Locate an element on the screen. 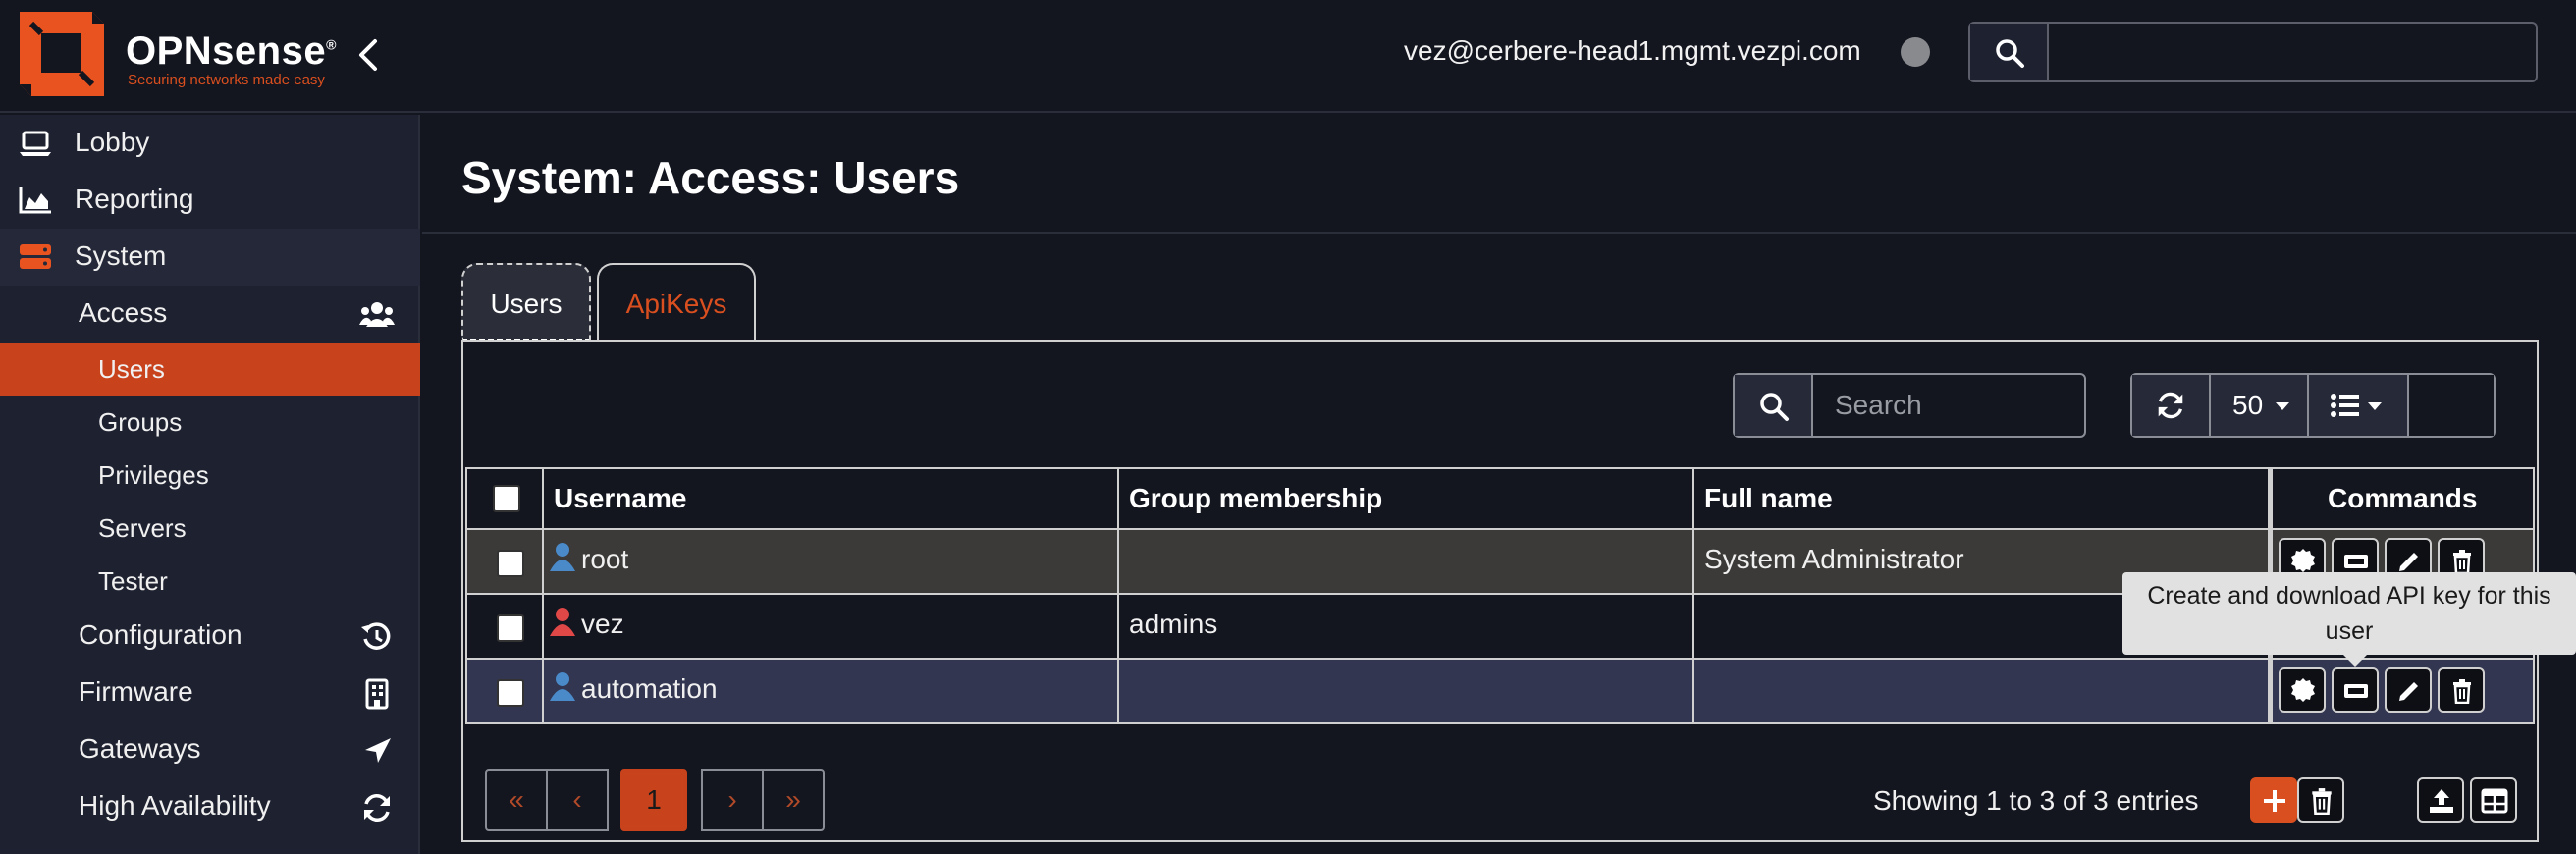 The width and height of the screenshot is (2576, 854). search-addon is located at coordinates (2009, 52).